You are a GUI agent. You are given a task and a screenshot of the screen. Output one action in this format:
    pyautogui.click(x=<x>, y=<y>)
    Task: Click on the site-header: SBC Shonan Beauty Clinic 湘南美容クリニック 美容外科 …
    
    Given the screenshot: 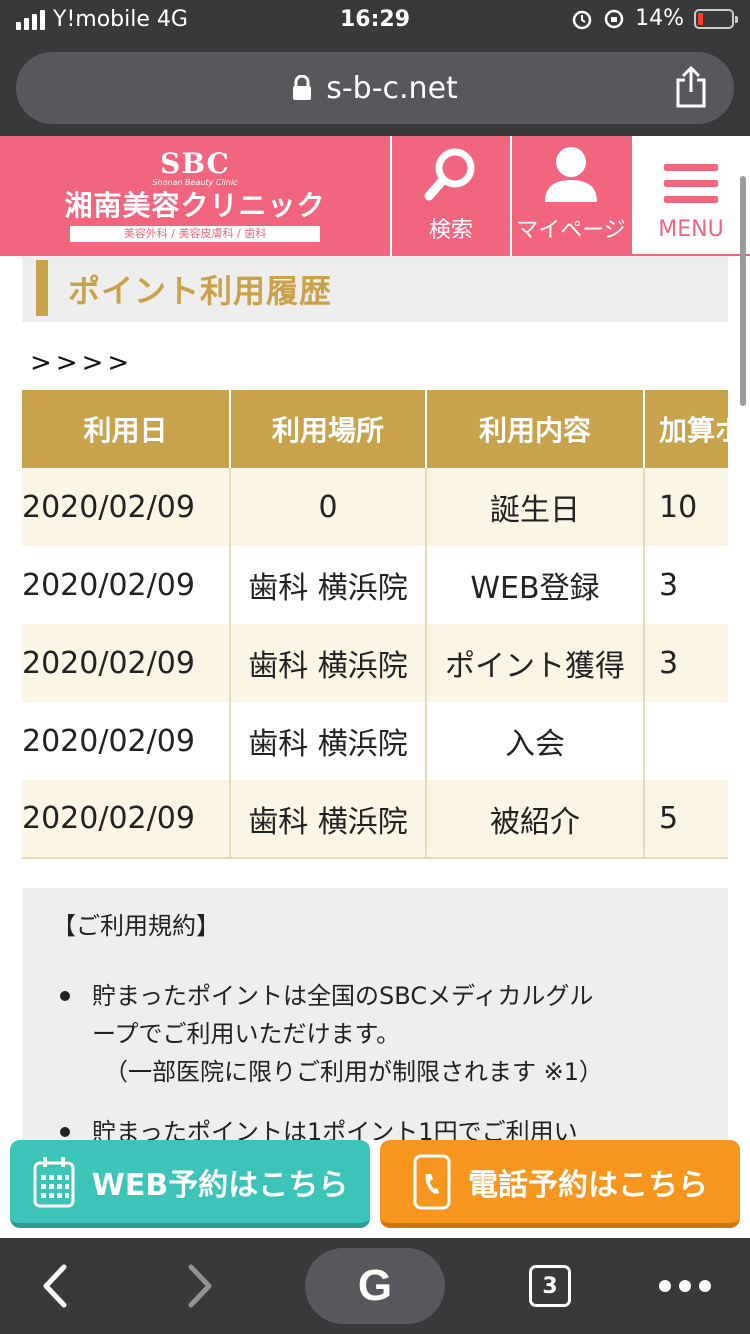 What is the action you would take?
    pyautogui.click(x=375, y=196)
    